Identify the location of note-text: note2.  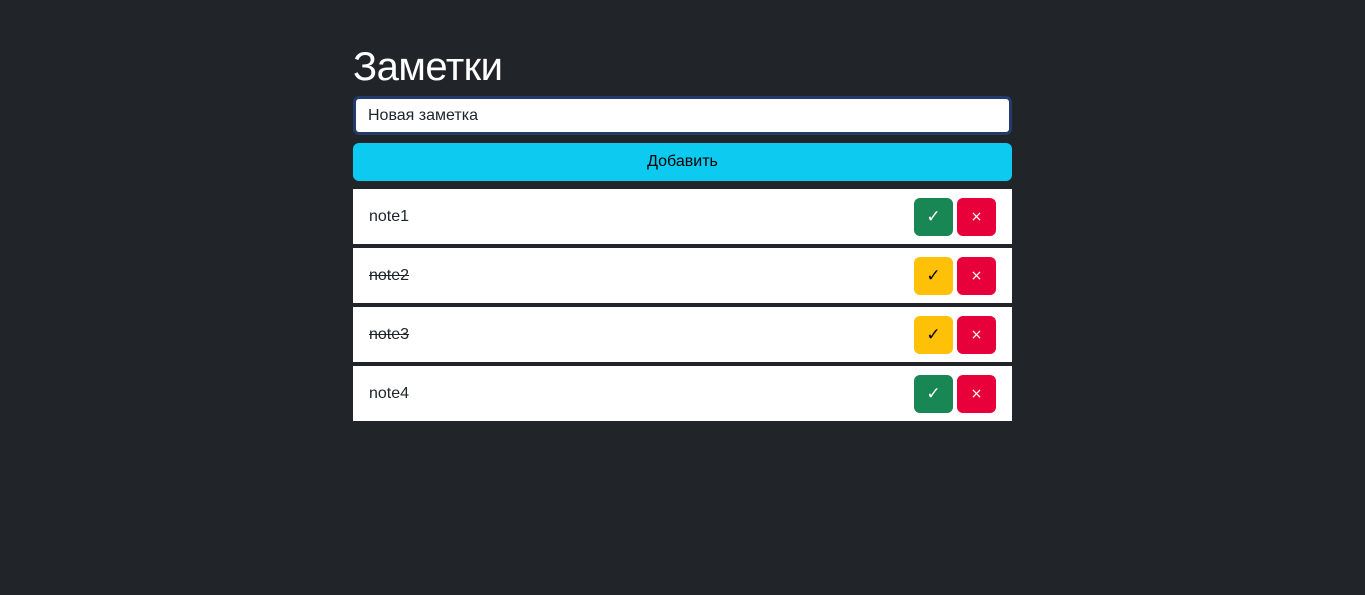
(389, 275).